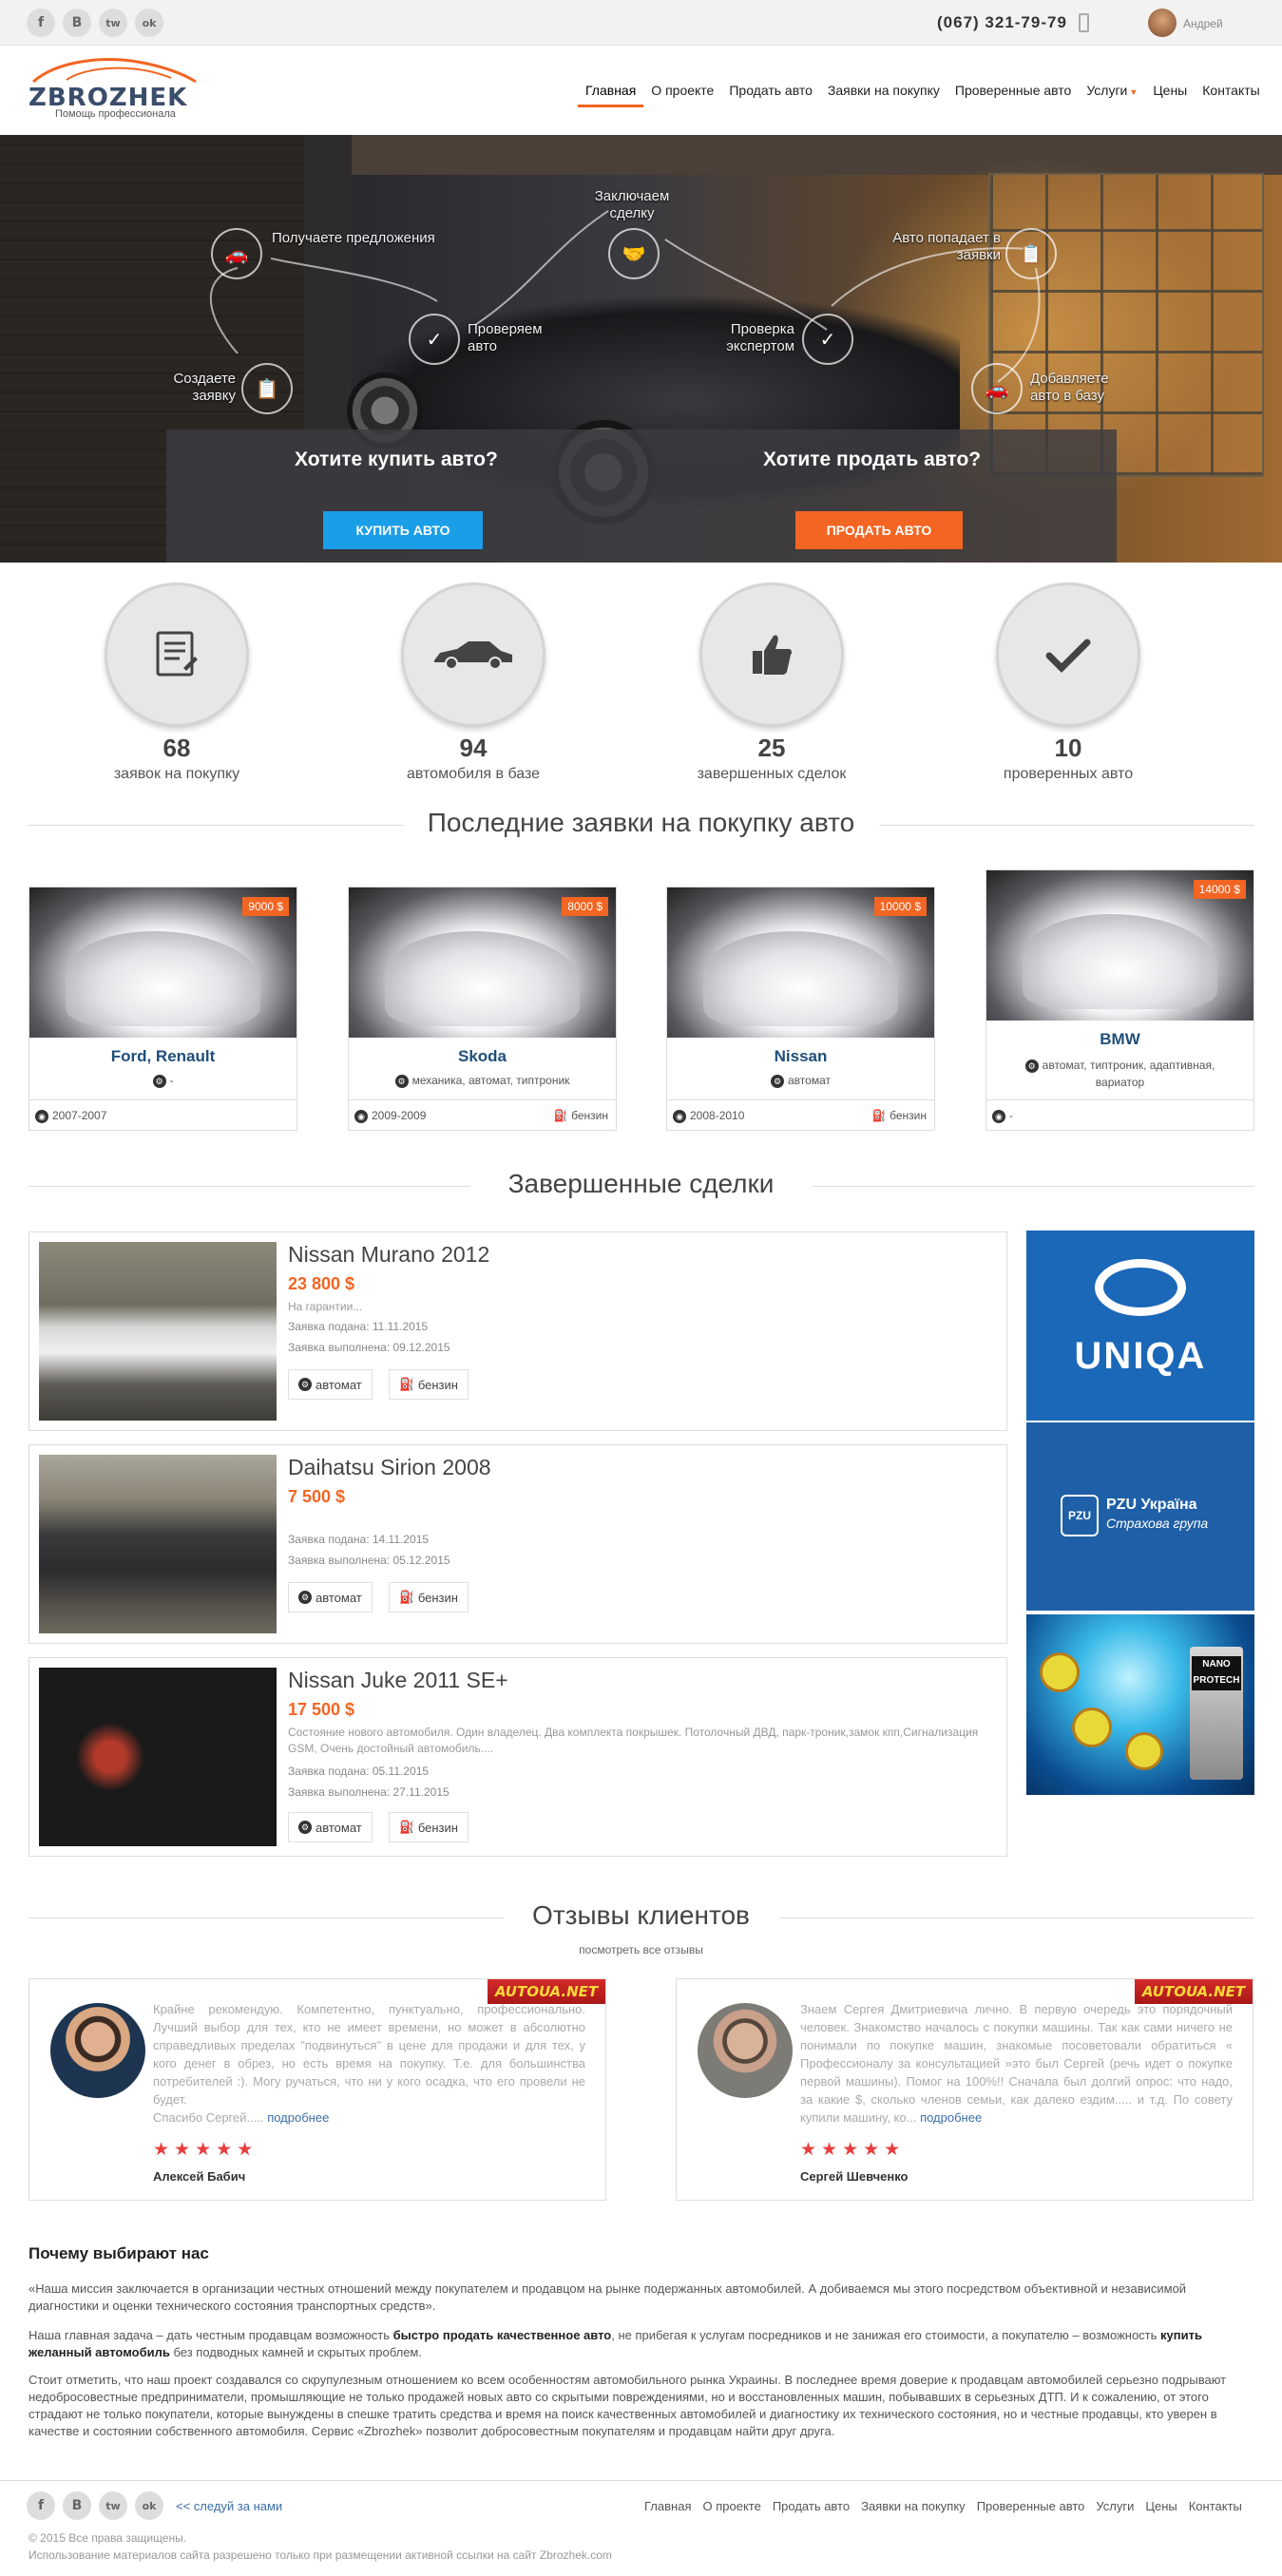 The height and width of the screenshot is (2576, 1282). I want to click on footer-nav-about: О проекте, so click(731, 2506).